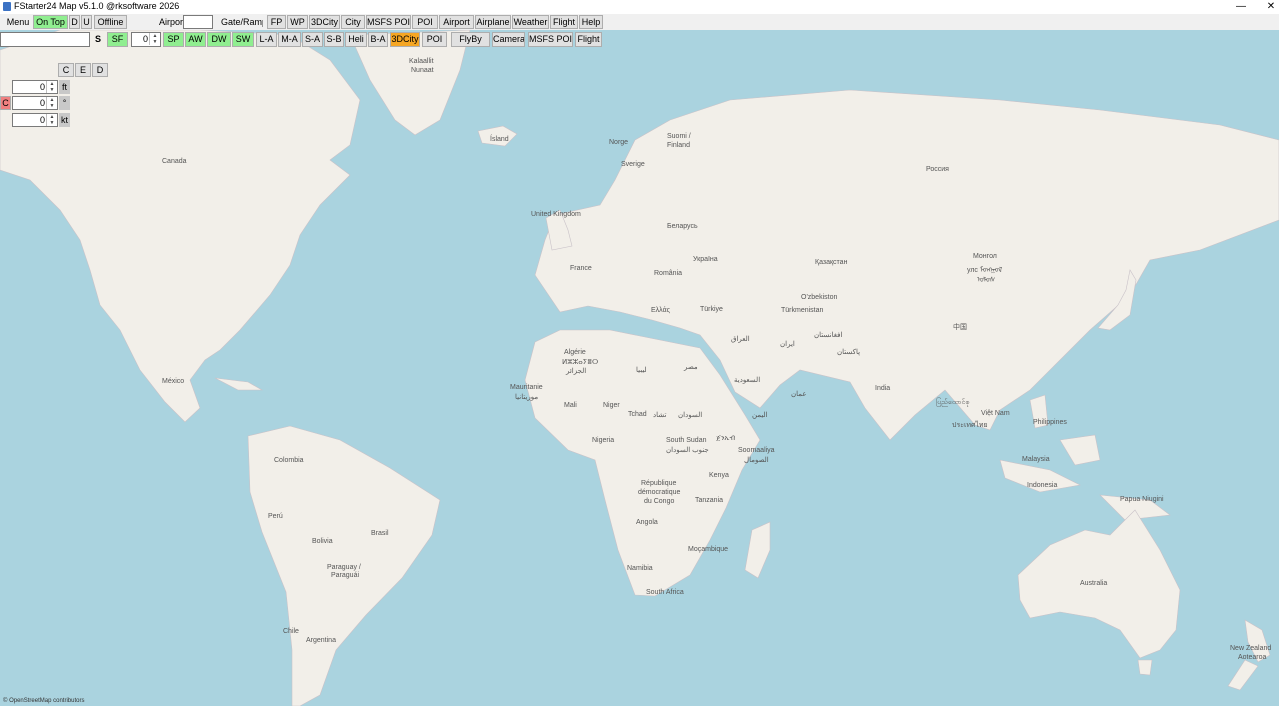 The height and width of the screenshot is (706, 1279). What do you see at coordinates (611, 405) in the screenshot?
I see `map-label: Niger` at bounding box center [611, 405].